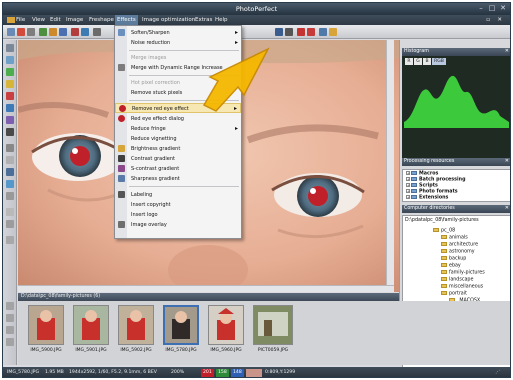 The image size is (513, 380). I want to click on pencil-icon, so click(10, 84).